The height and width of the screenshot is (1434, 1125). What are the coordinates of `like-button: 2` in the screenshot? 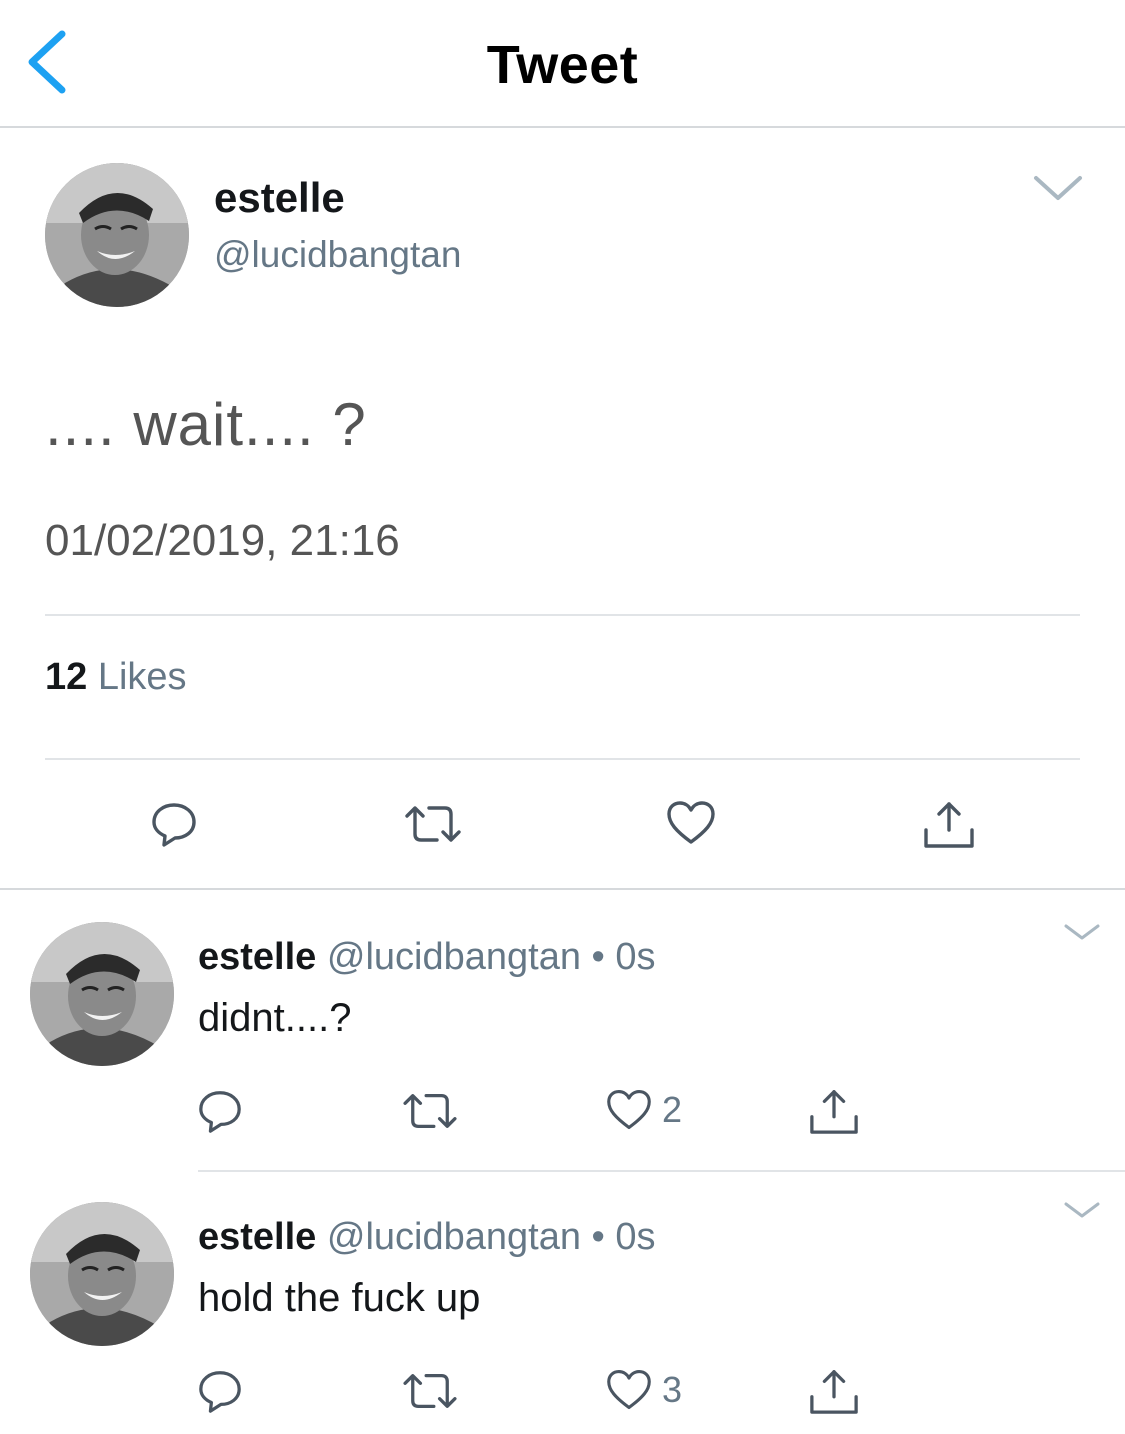 It's located at (644, 1110).